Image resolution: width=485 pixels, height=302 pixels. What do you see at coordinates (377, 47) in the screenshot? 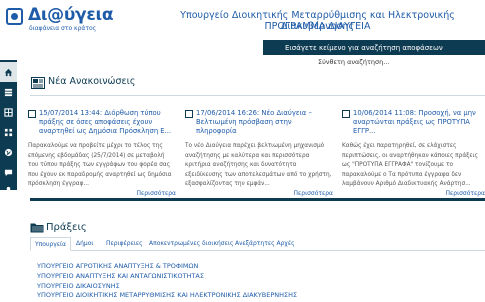
I see `search-input` at bounding box center [377, 47].